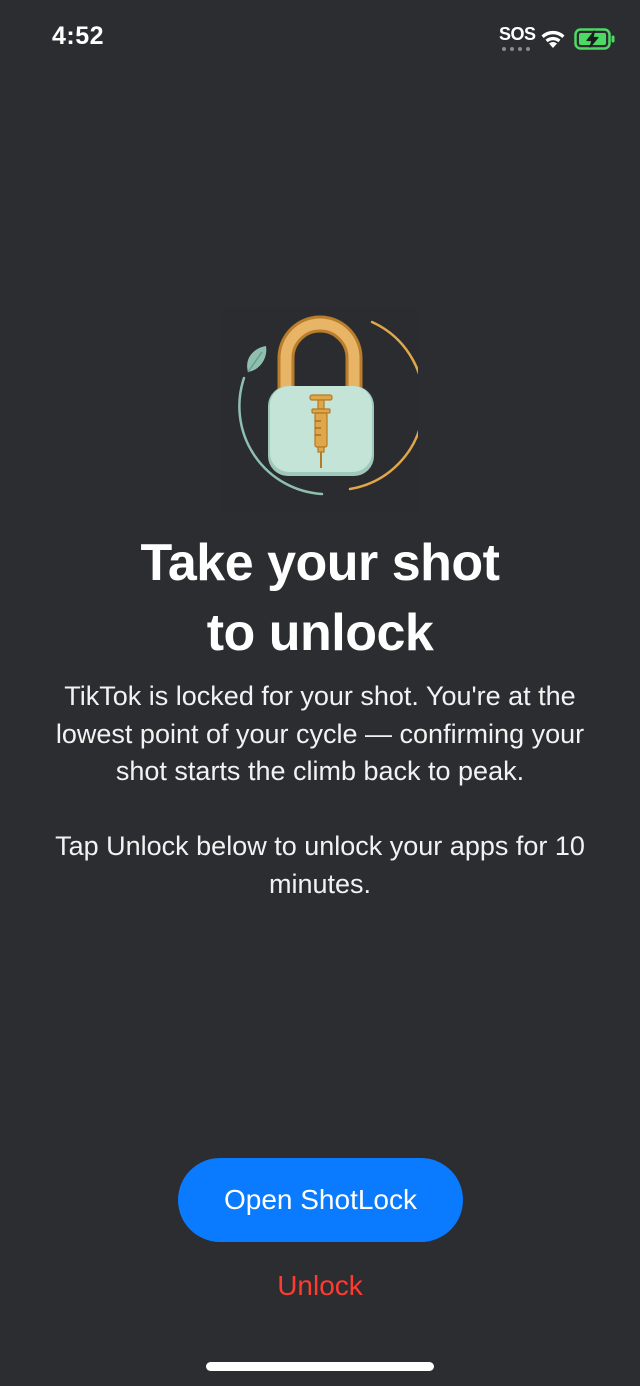 Image resolution: width=640 pixels, height=1386 pixels. What do you see at coordinates (320, 563) in the screenshot?
I see `title-line-1: Take your shot` at bounding box center [320, 563].